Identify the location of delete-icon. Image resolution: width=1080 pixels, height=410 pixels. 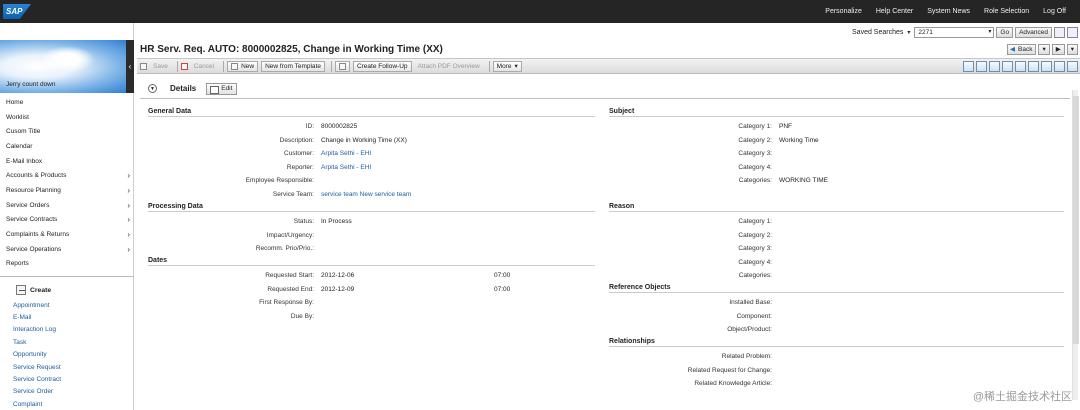
(1072, 32).